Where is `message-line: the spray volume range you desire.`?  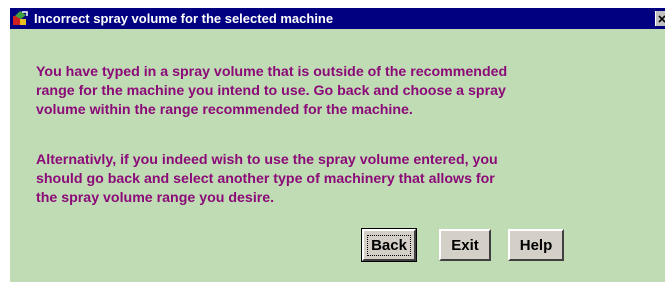
message-line: the spray volume range you desire. is located at coordinates (155, 198).